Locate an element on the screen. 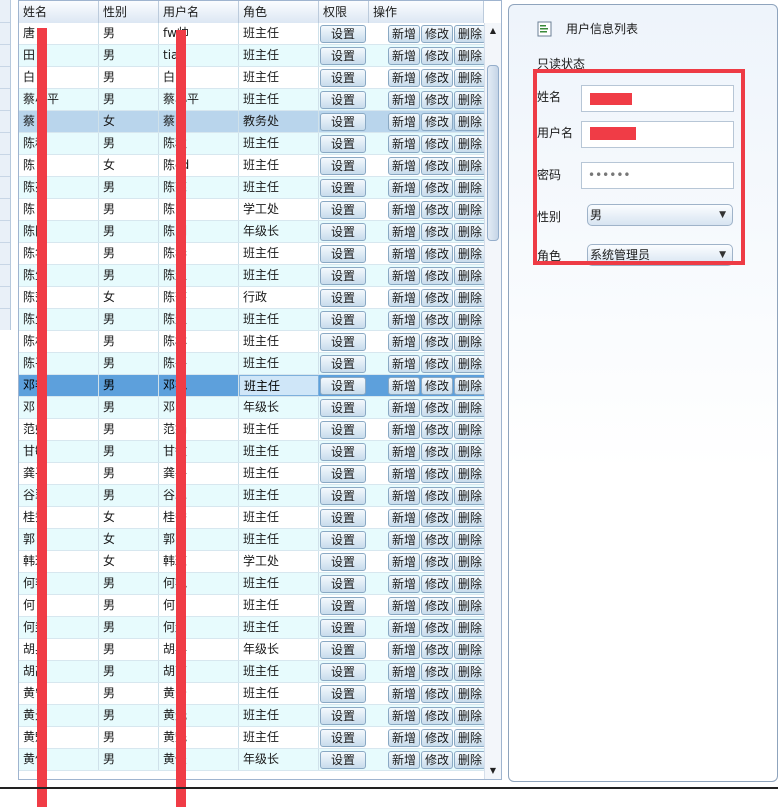 The image size is (778, 807). column-header-role: 角色 is located at coordinates (279, 12).